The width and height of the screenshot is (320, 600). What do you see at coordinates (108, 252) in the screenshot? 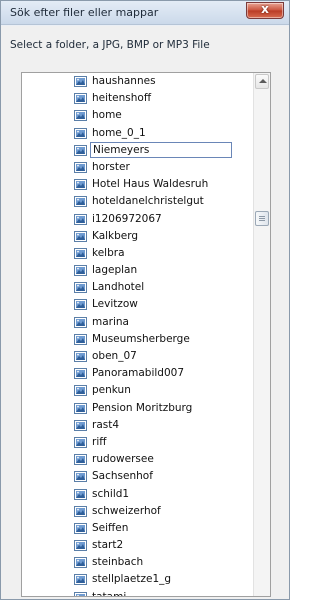
I see `tree-item-label: kelbra` at bounding box center [108, 252].